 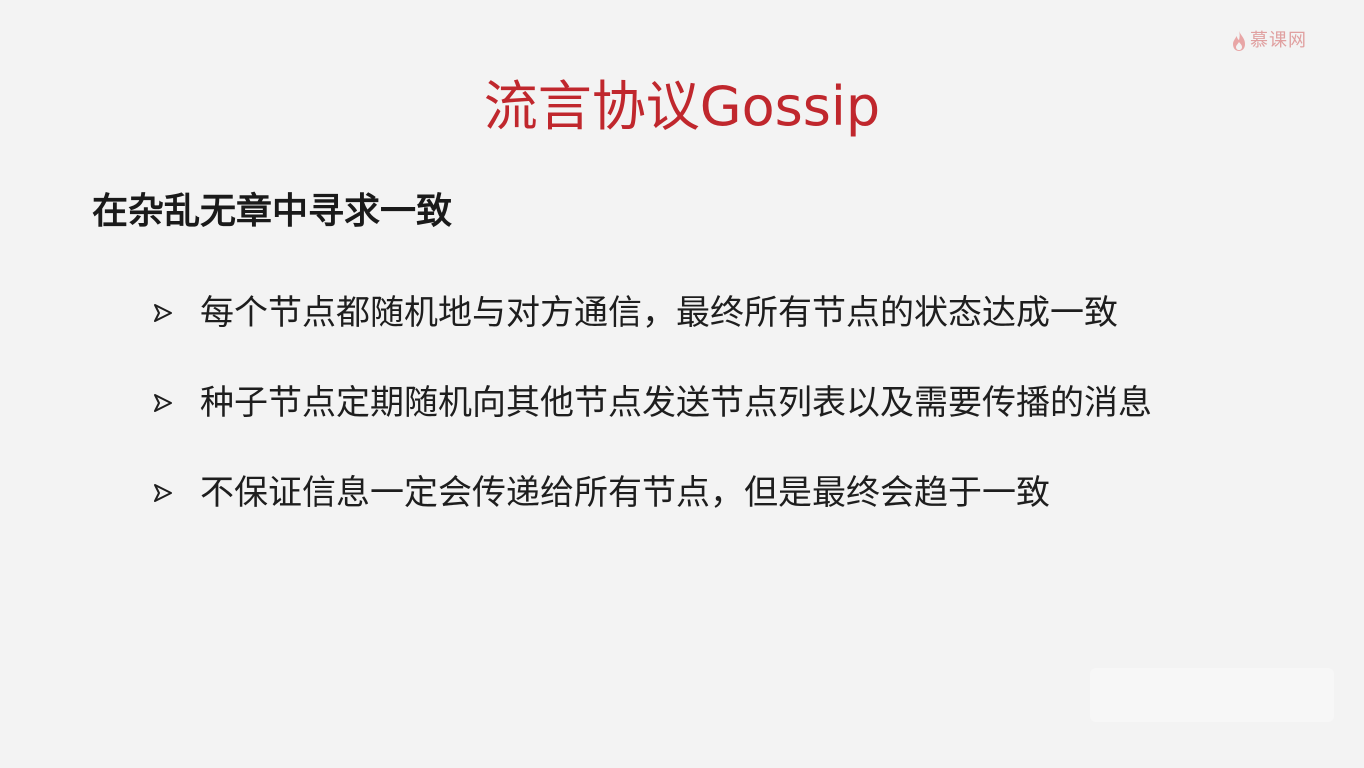 I want to click on brand-logo: 慕课网, so click(x=1269, y=41).